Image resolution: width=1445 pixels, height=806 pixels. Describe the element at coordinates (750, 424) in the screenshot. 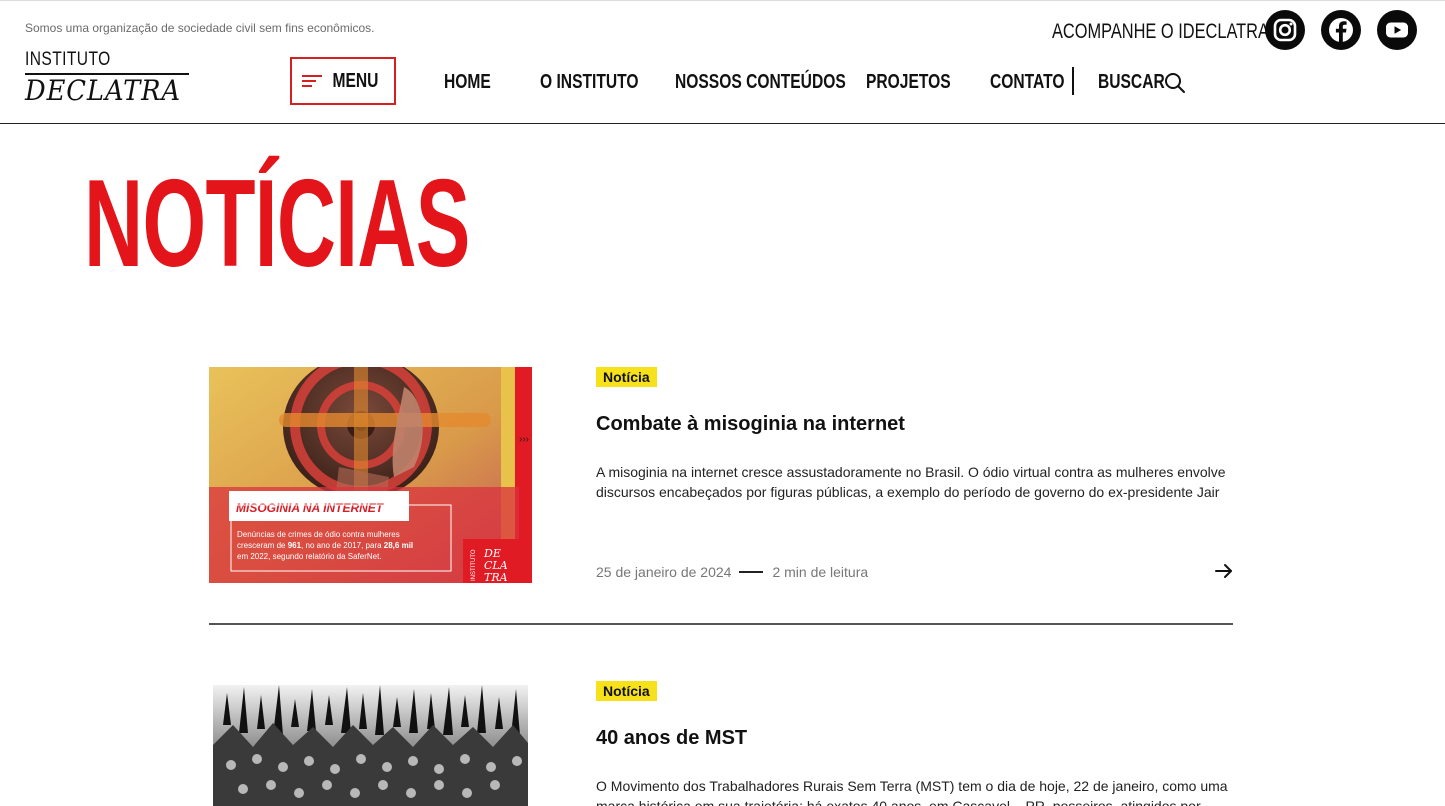

I see `article-title: Combate à misoginia na internet` at that location.